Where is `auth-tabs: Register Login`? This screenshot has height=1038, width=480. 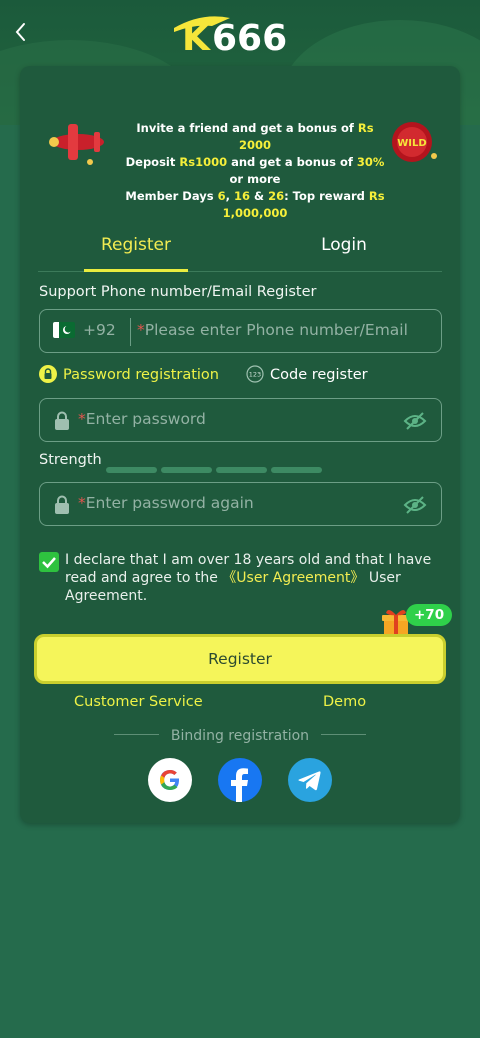 auth-tabs: Register Login is located at coordinates (240, 251).